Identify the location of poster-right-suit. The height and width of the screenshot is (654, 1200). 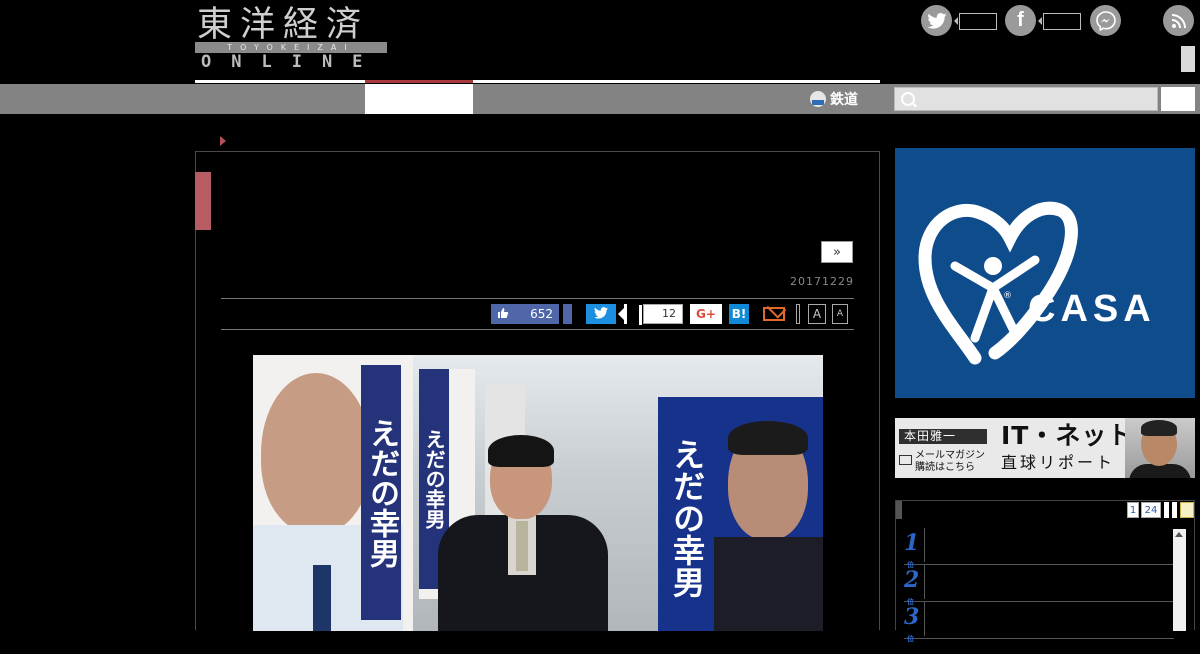
(768, 584).